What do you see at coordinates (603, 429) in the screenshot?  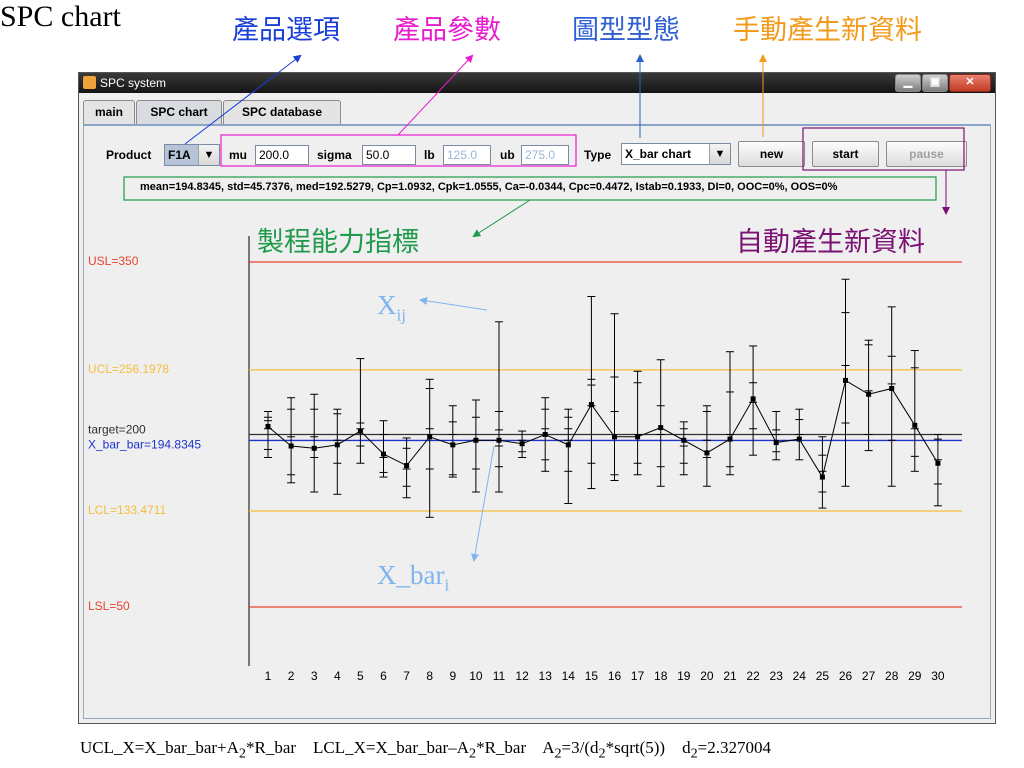 I see `x-bar-series-line` at bounding box center [603, 429].